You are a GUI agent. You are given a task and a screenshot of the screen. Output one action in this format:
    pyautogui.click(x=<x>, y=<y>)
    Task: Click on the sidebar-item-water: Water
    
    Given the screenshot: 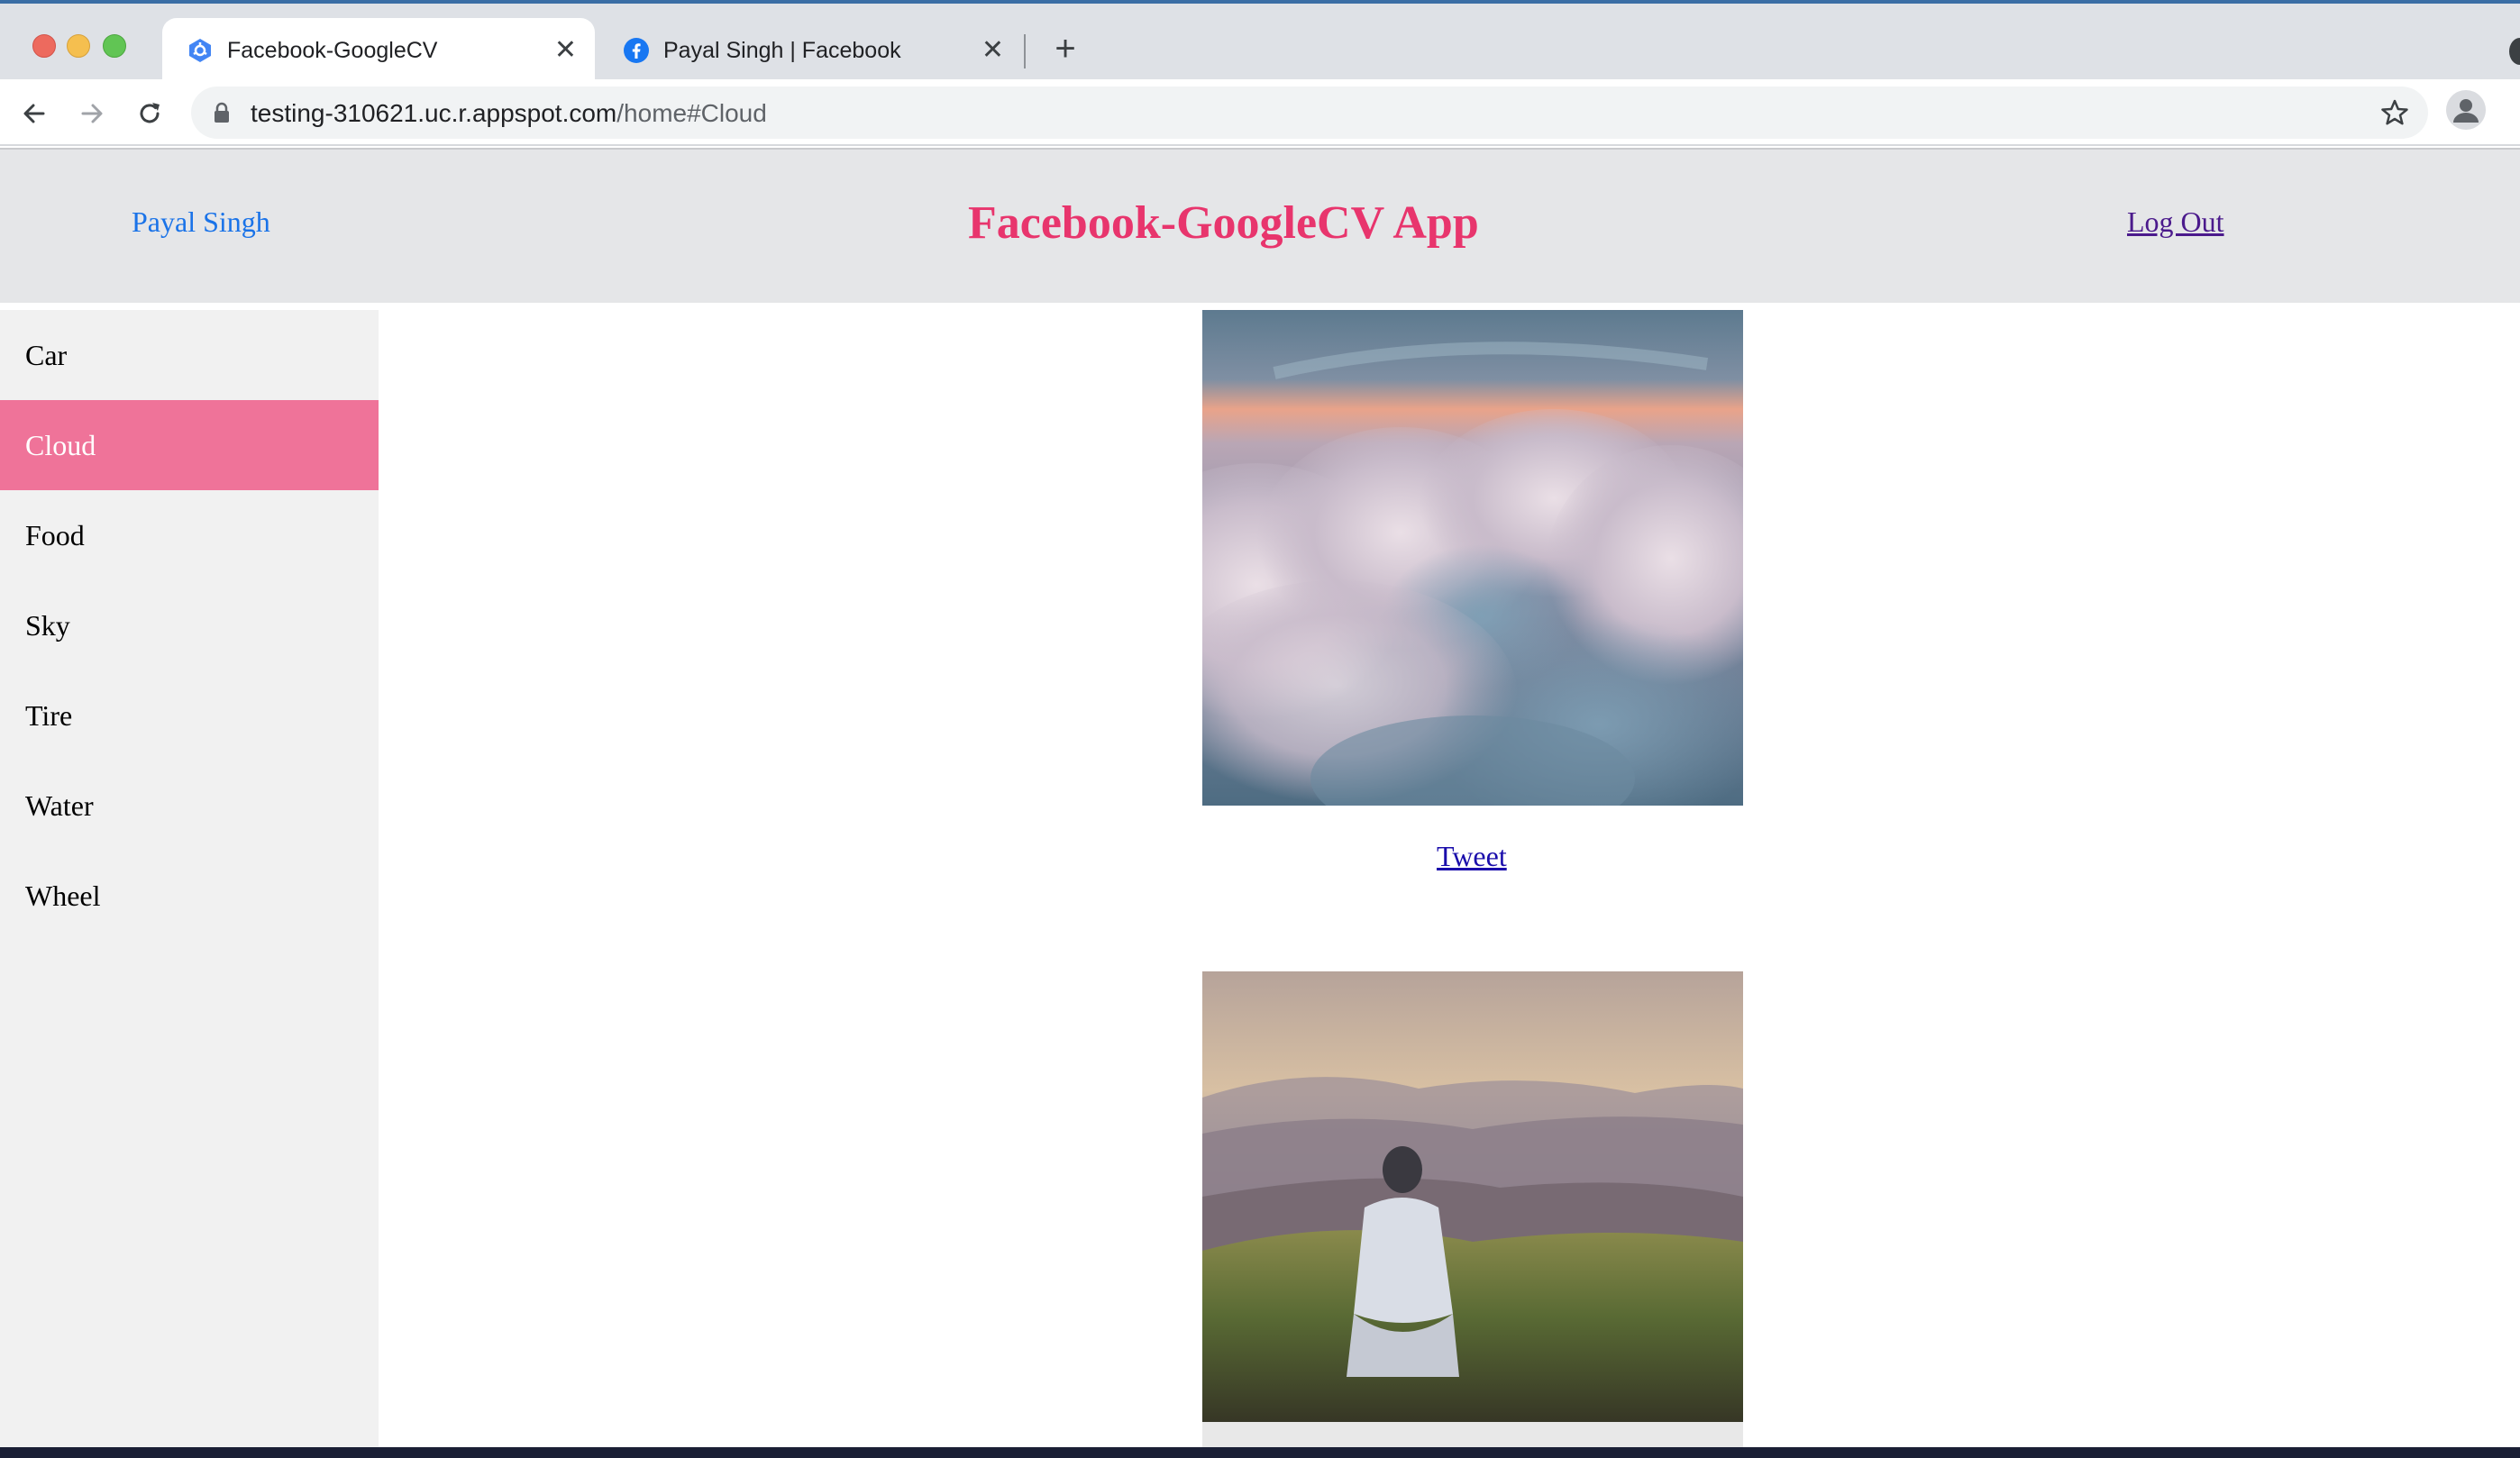 What is the action you would take?
    pyautogui.click(x=190, y=806)
    